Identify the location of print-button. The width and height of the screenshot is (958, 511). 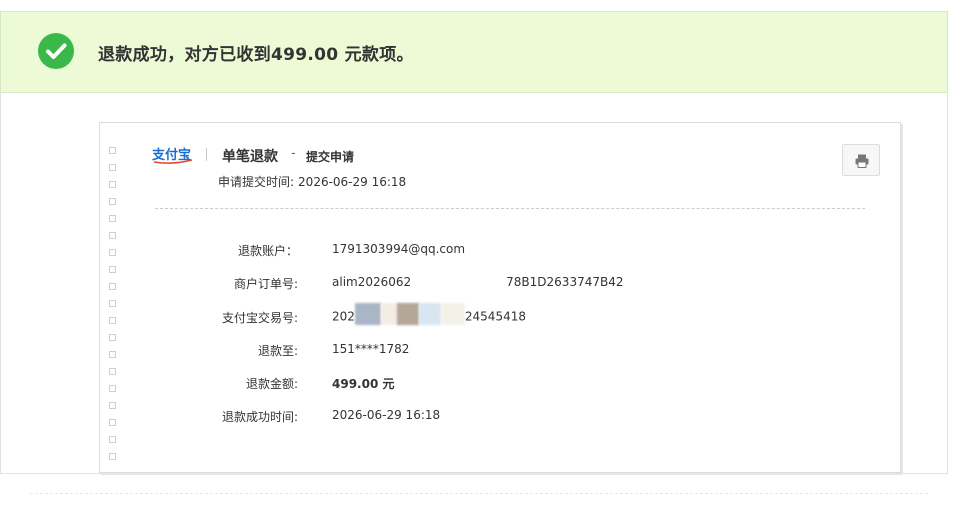
(861, 160).